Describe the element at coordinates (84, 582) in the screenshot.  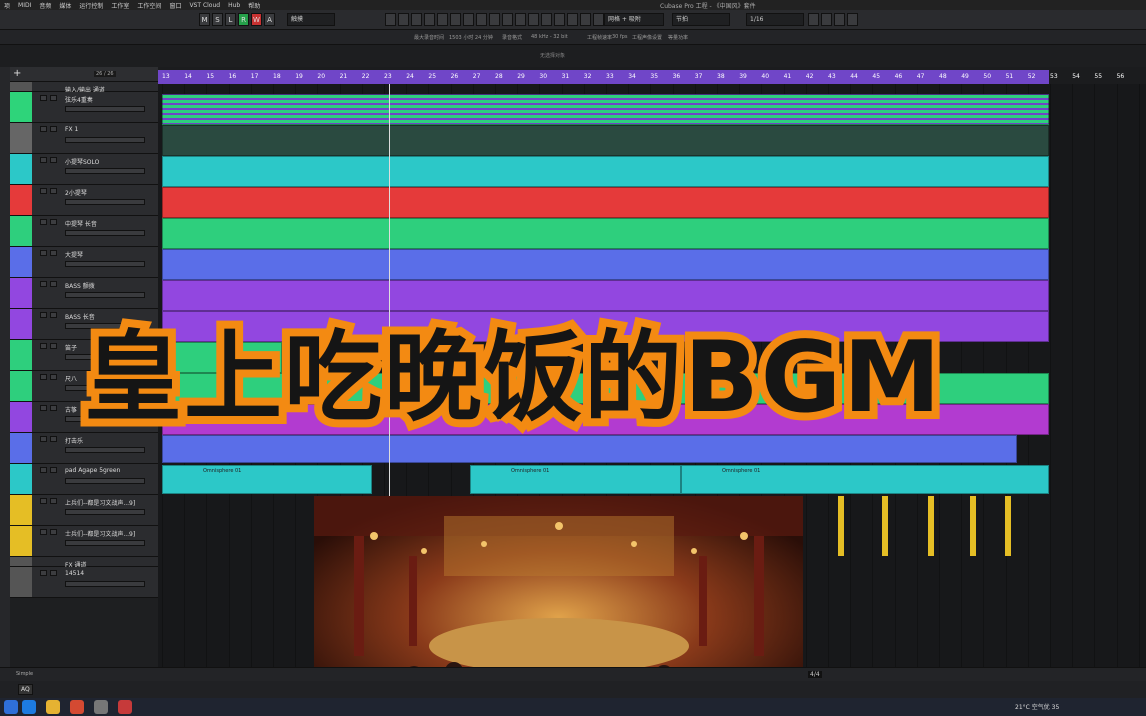
I see `track-header: 14514` at that location.